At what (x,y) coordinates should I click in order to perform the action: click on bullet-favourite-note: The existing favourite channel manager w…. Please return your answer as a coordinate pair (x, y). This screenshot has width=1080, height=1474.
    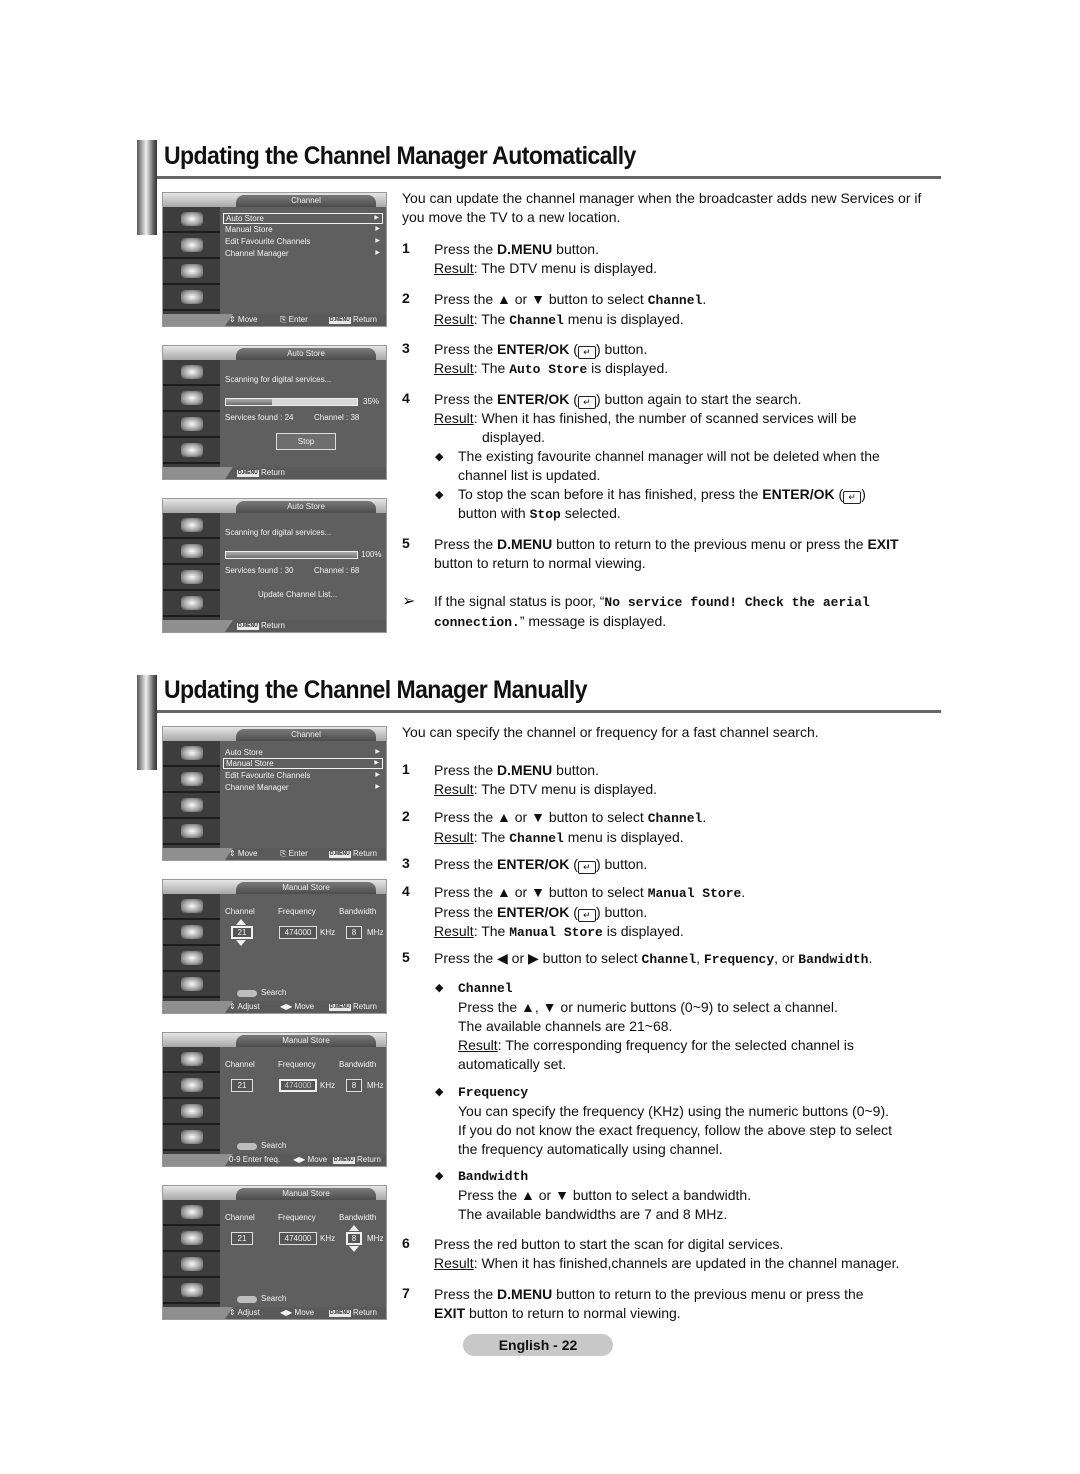
    Looking at the image, I should click on (669, 465).